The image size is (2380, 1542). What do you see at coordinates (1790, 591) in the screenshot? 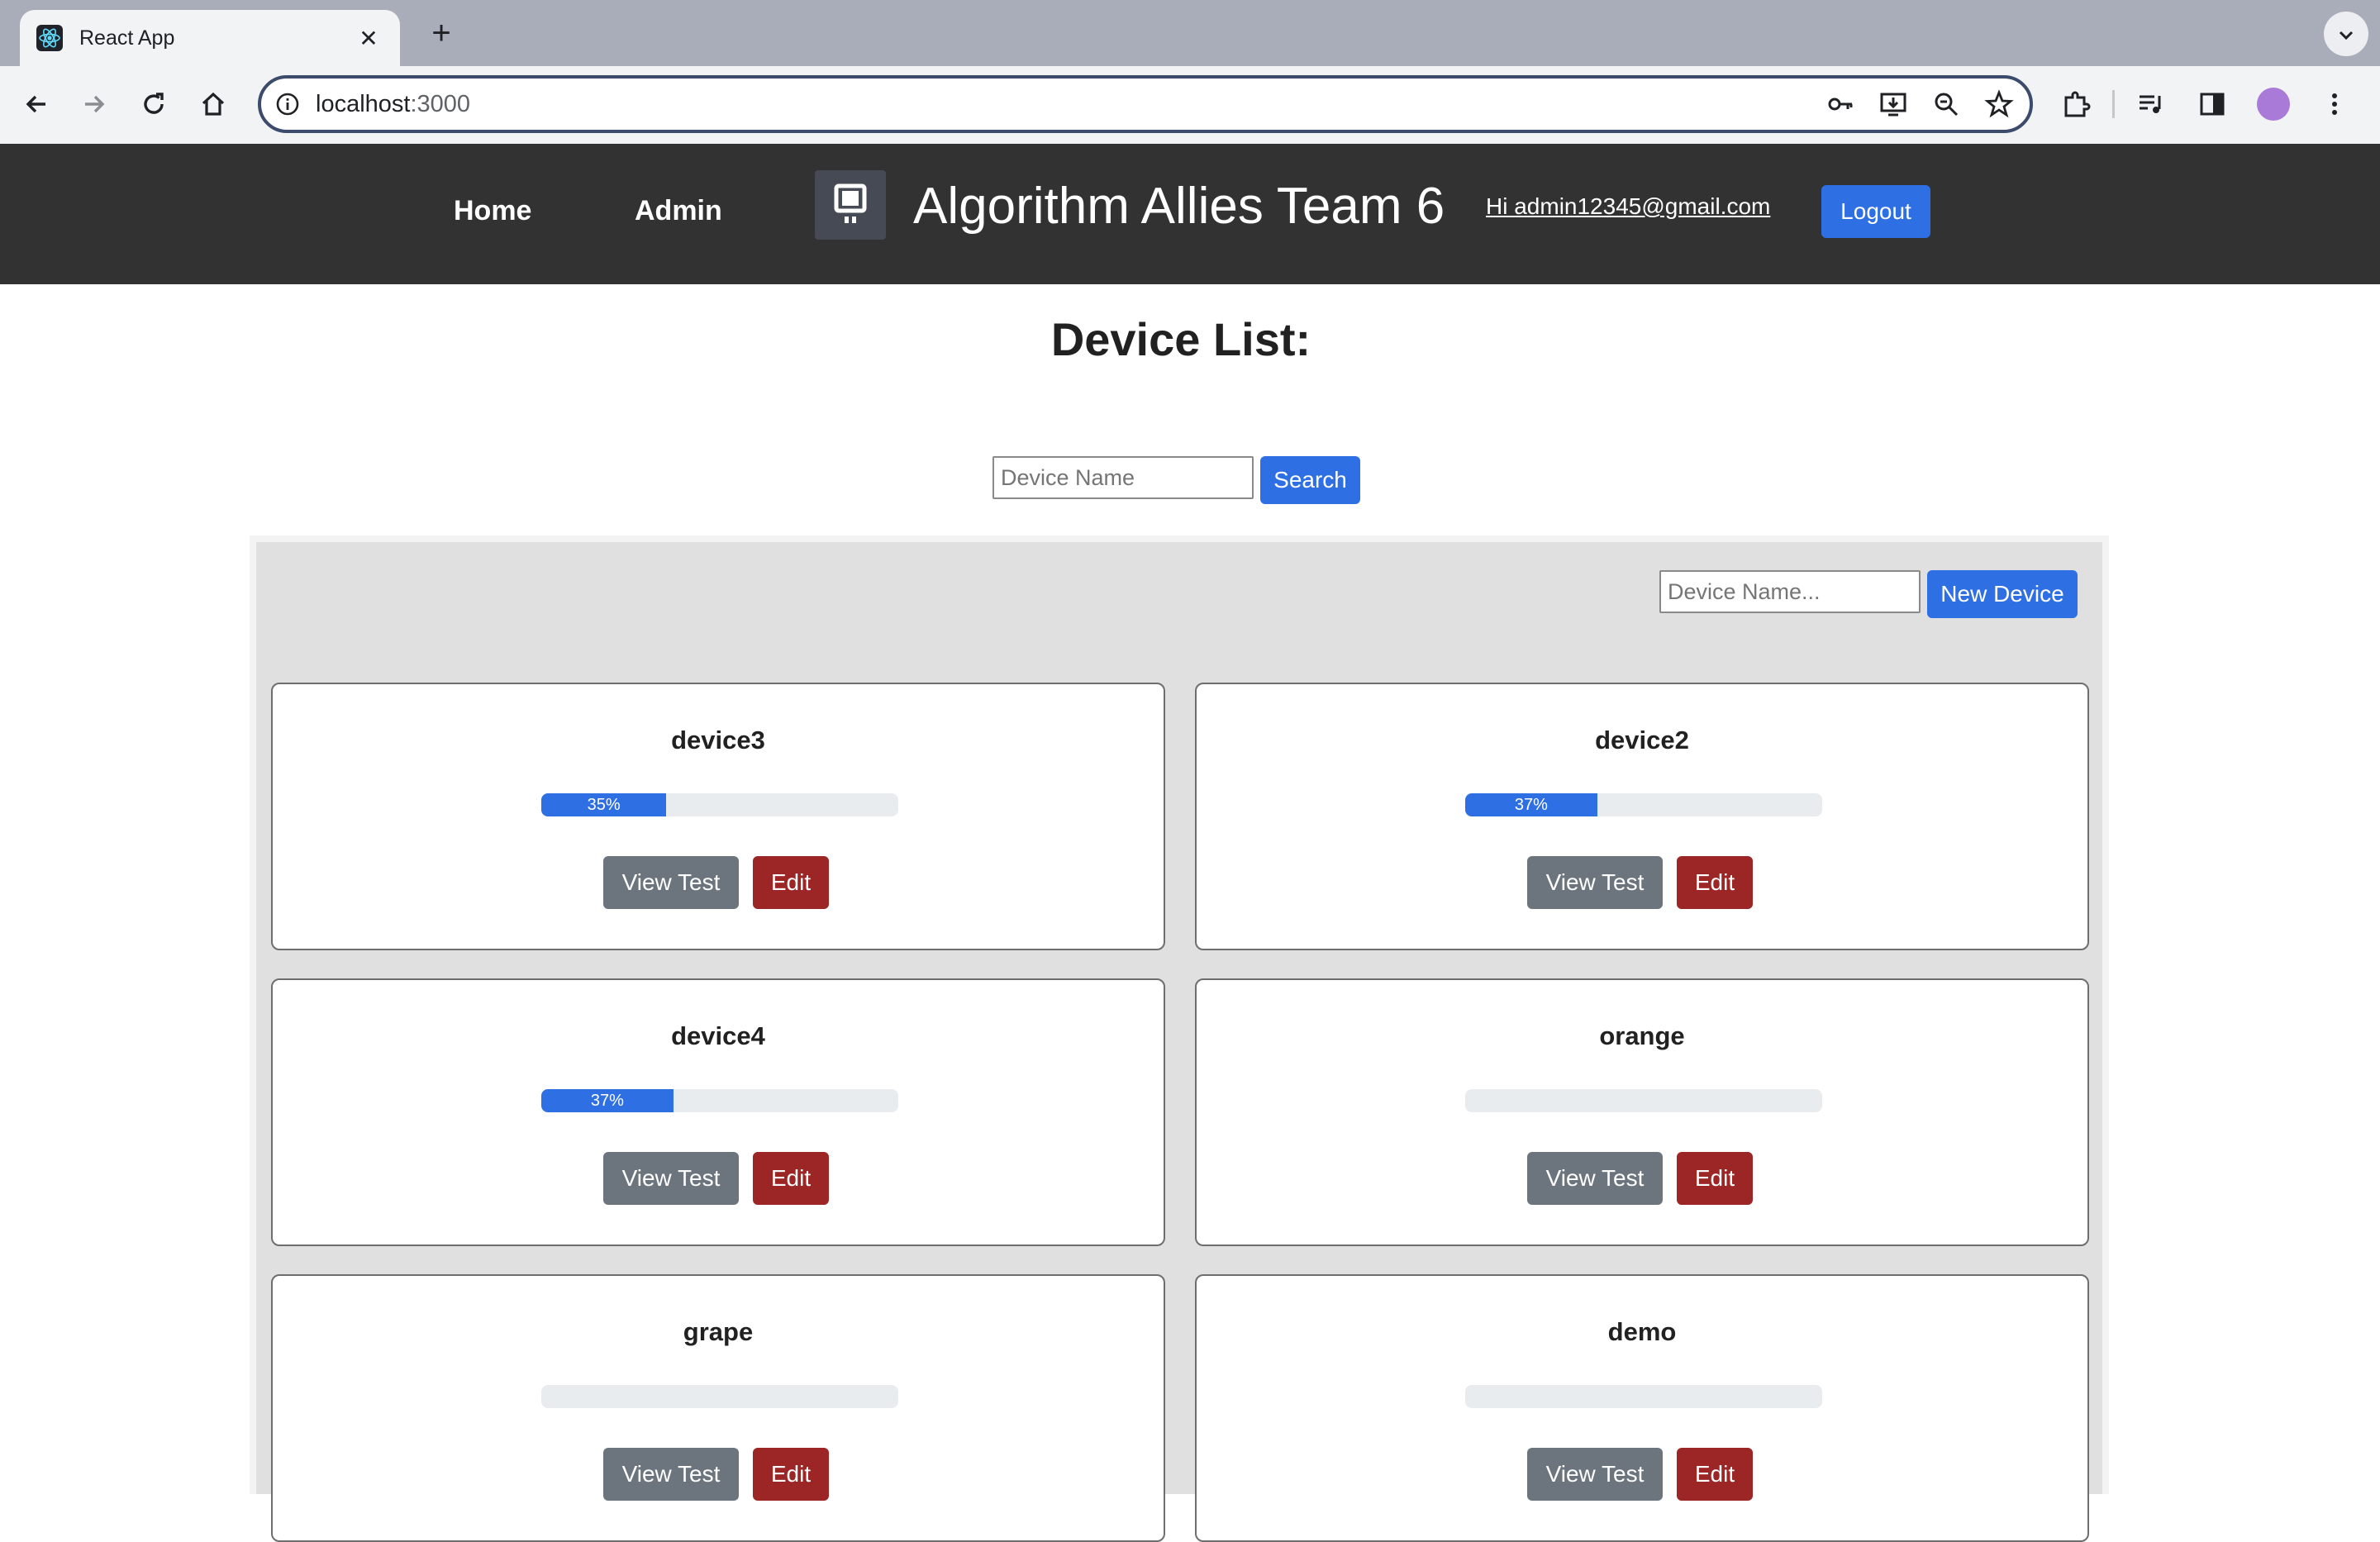
I see `new-device-name-input` at bounding box center [1790, 591].